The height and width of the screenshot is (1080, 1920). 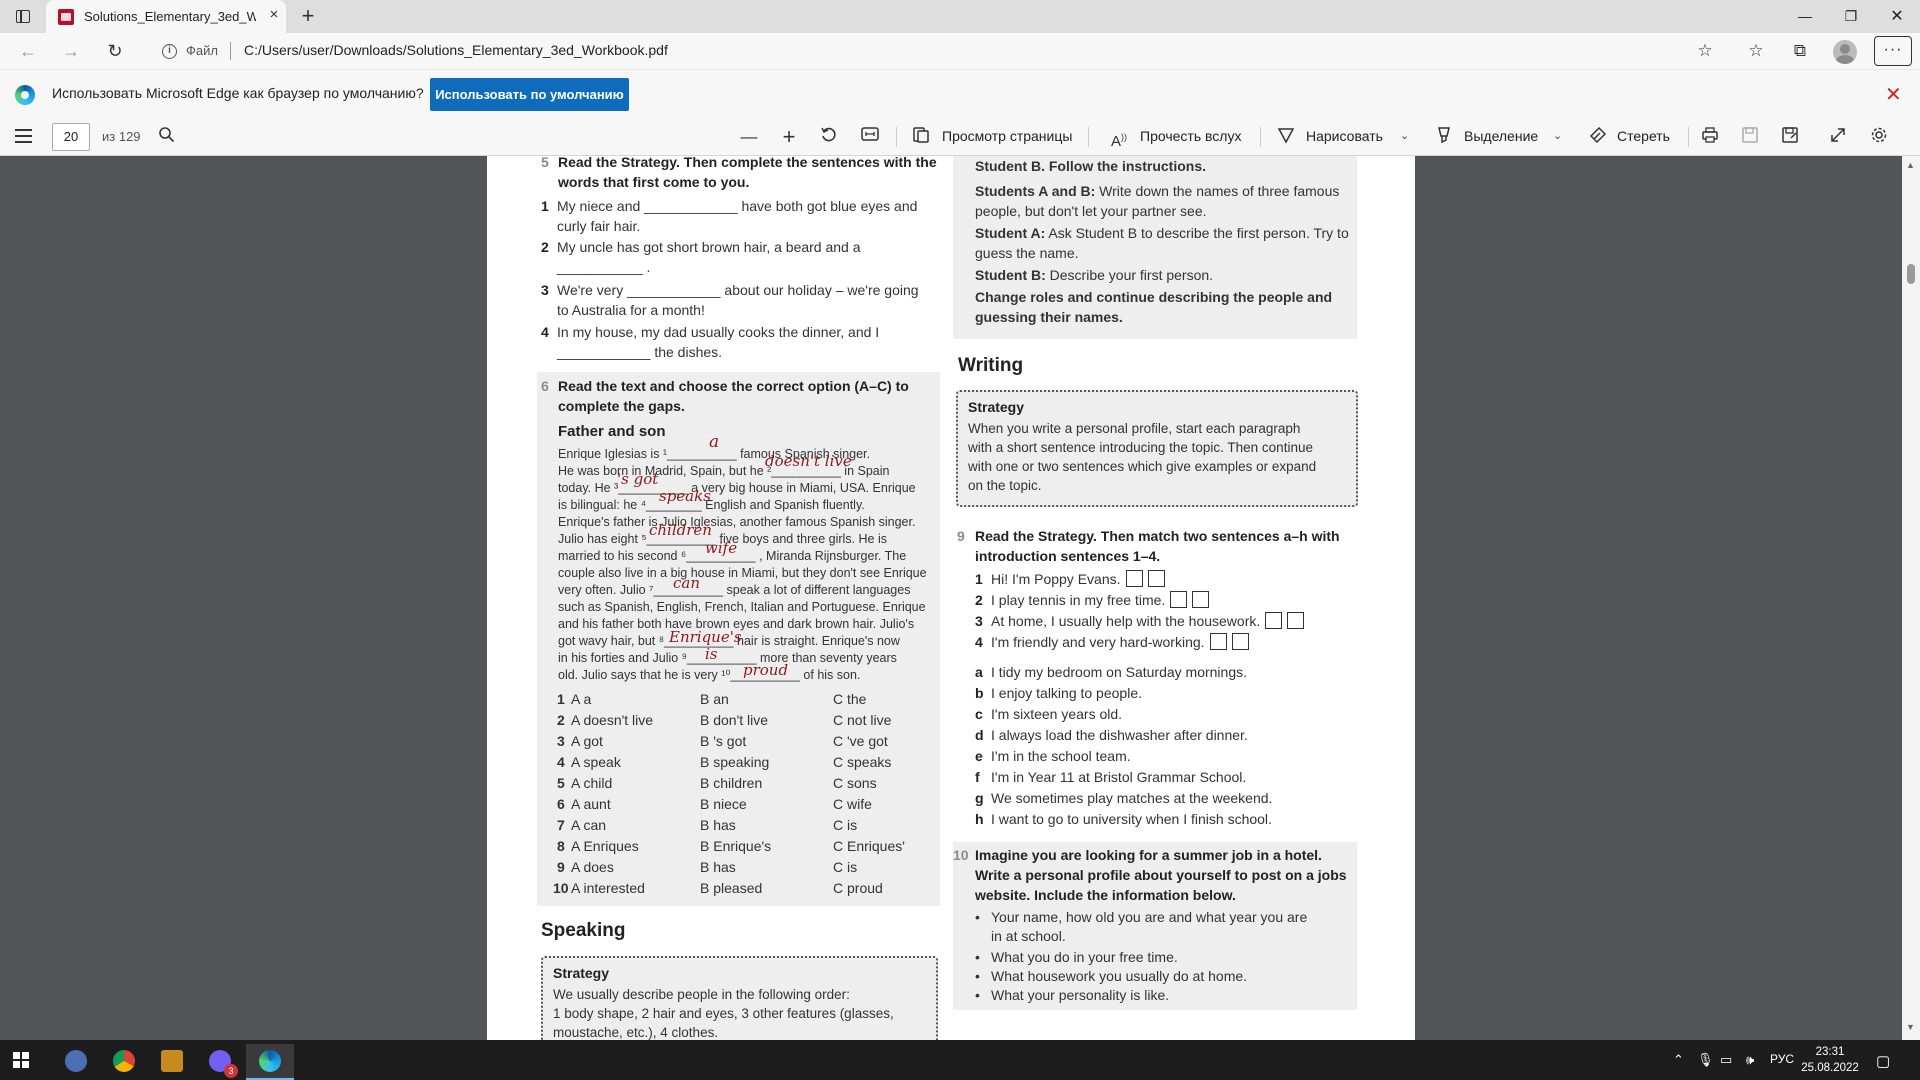 I want to click on pdf-file-icon, so click(x=66, y=17).